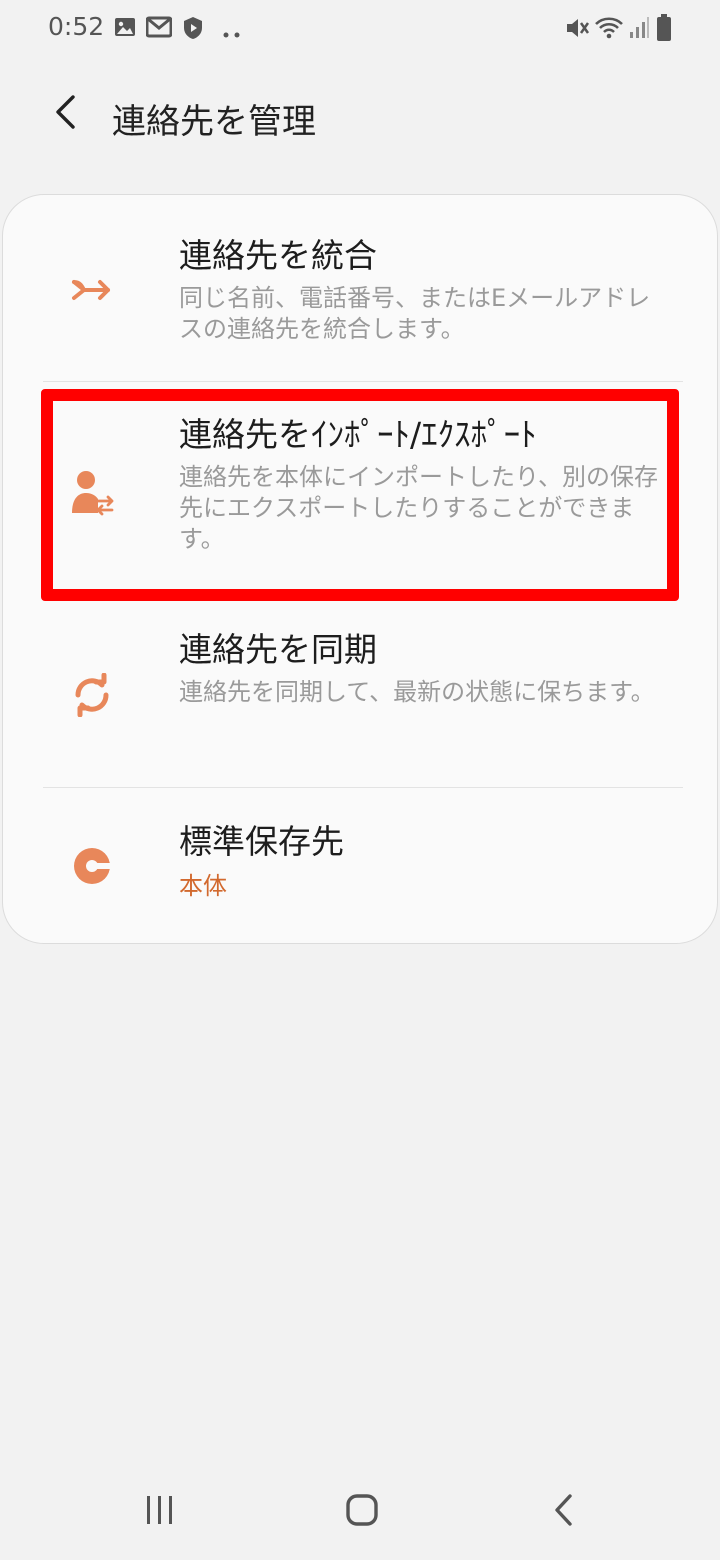 The height and width of the screenshot is (1560, 720). I want to click on page-title: 連絡先を管理, so click(214, 122).